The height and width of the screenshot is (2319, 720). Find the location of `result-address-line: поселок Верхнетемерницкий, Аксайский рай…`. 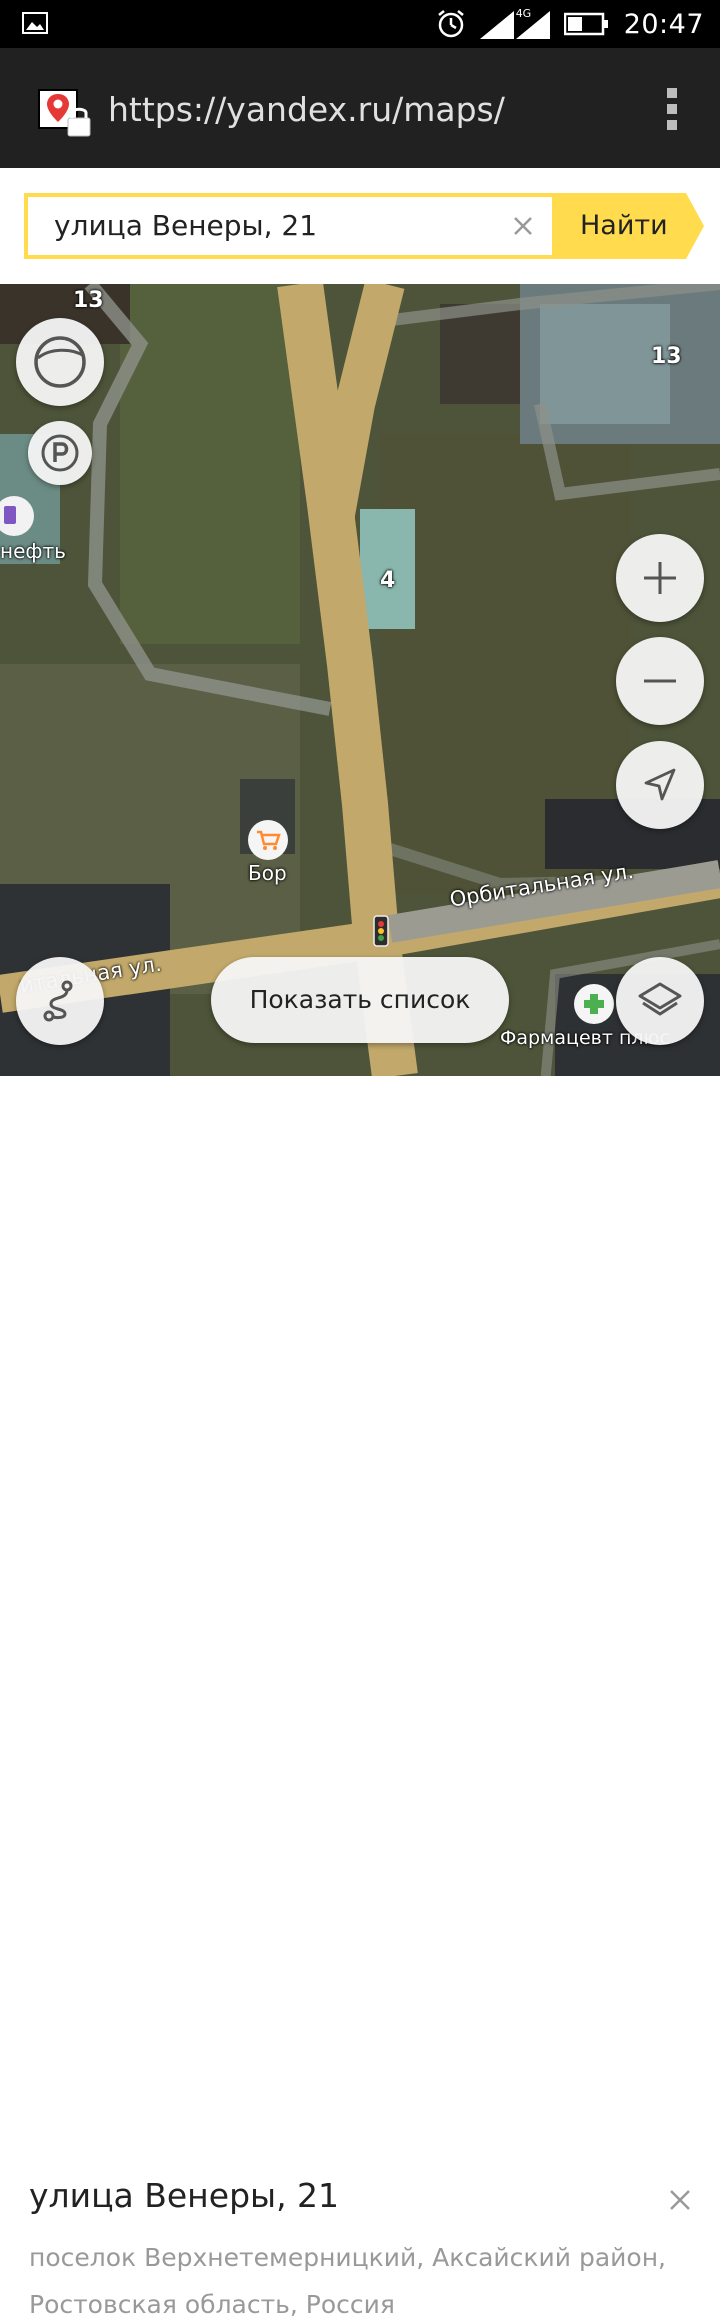

result-address-line: поселок Верхнетемерницкий, Аксайский рай… is located at coordinates (347, 2257).